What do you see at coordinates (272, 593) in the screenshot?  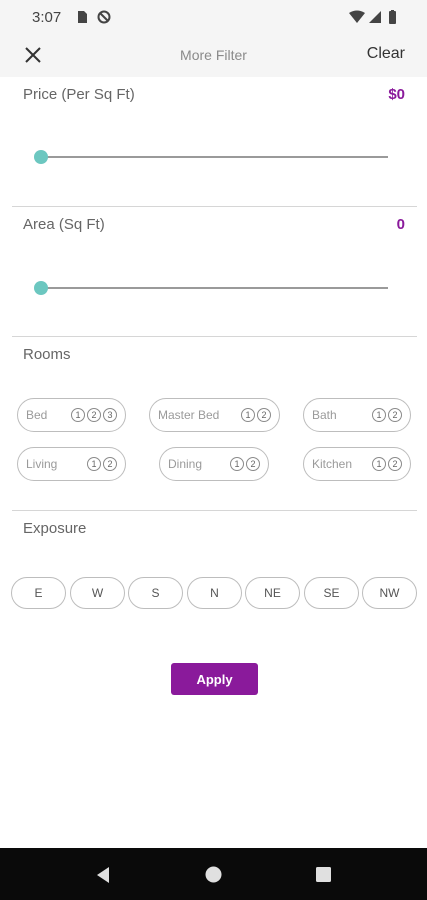 I see `exposure-option-ne: NE` at bounding box center [272, 593].